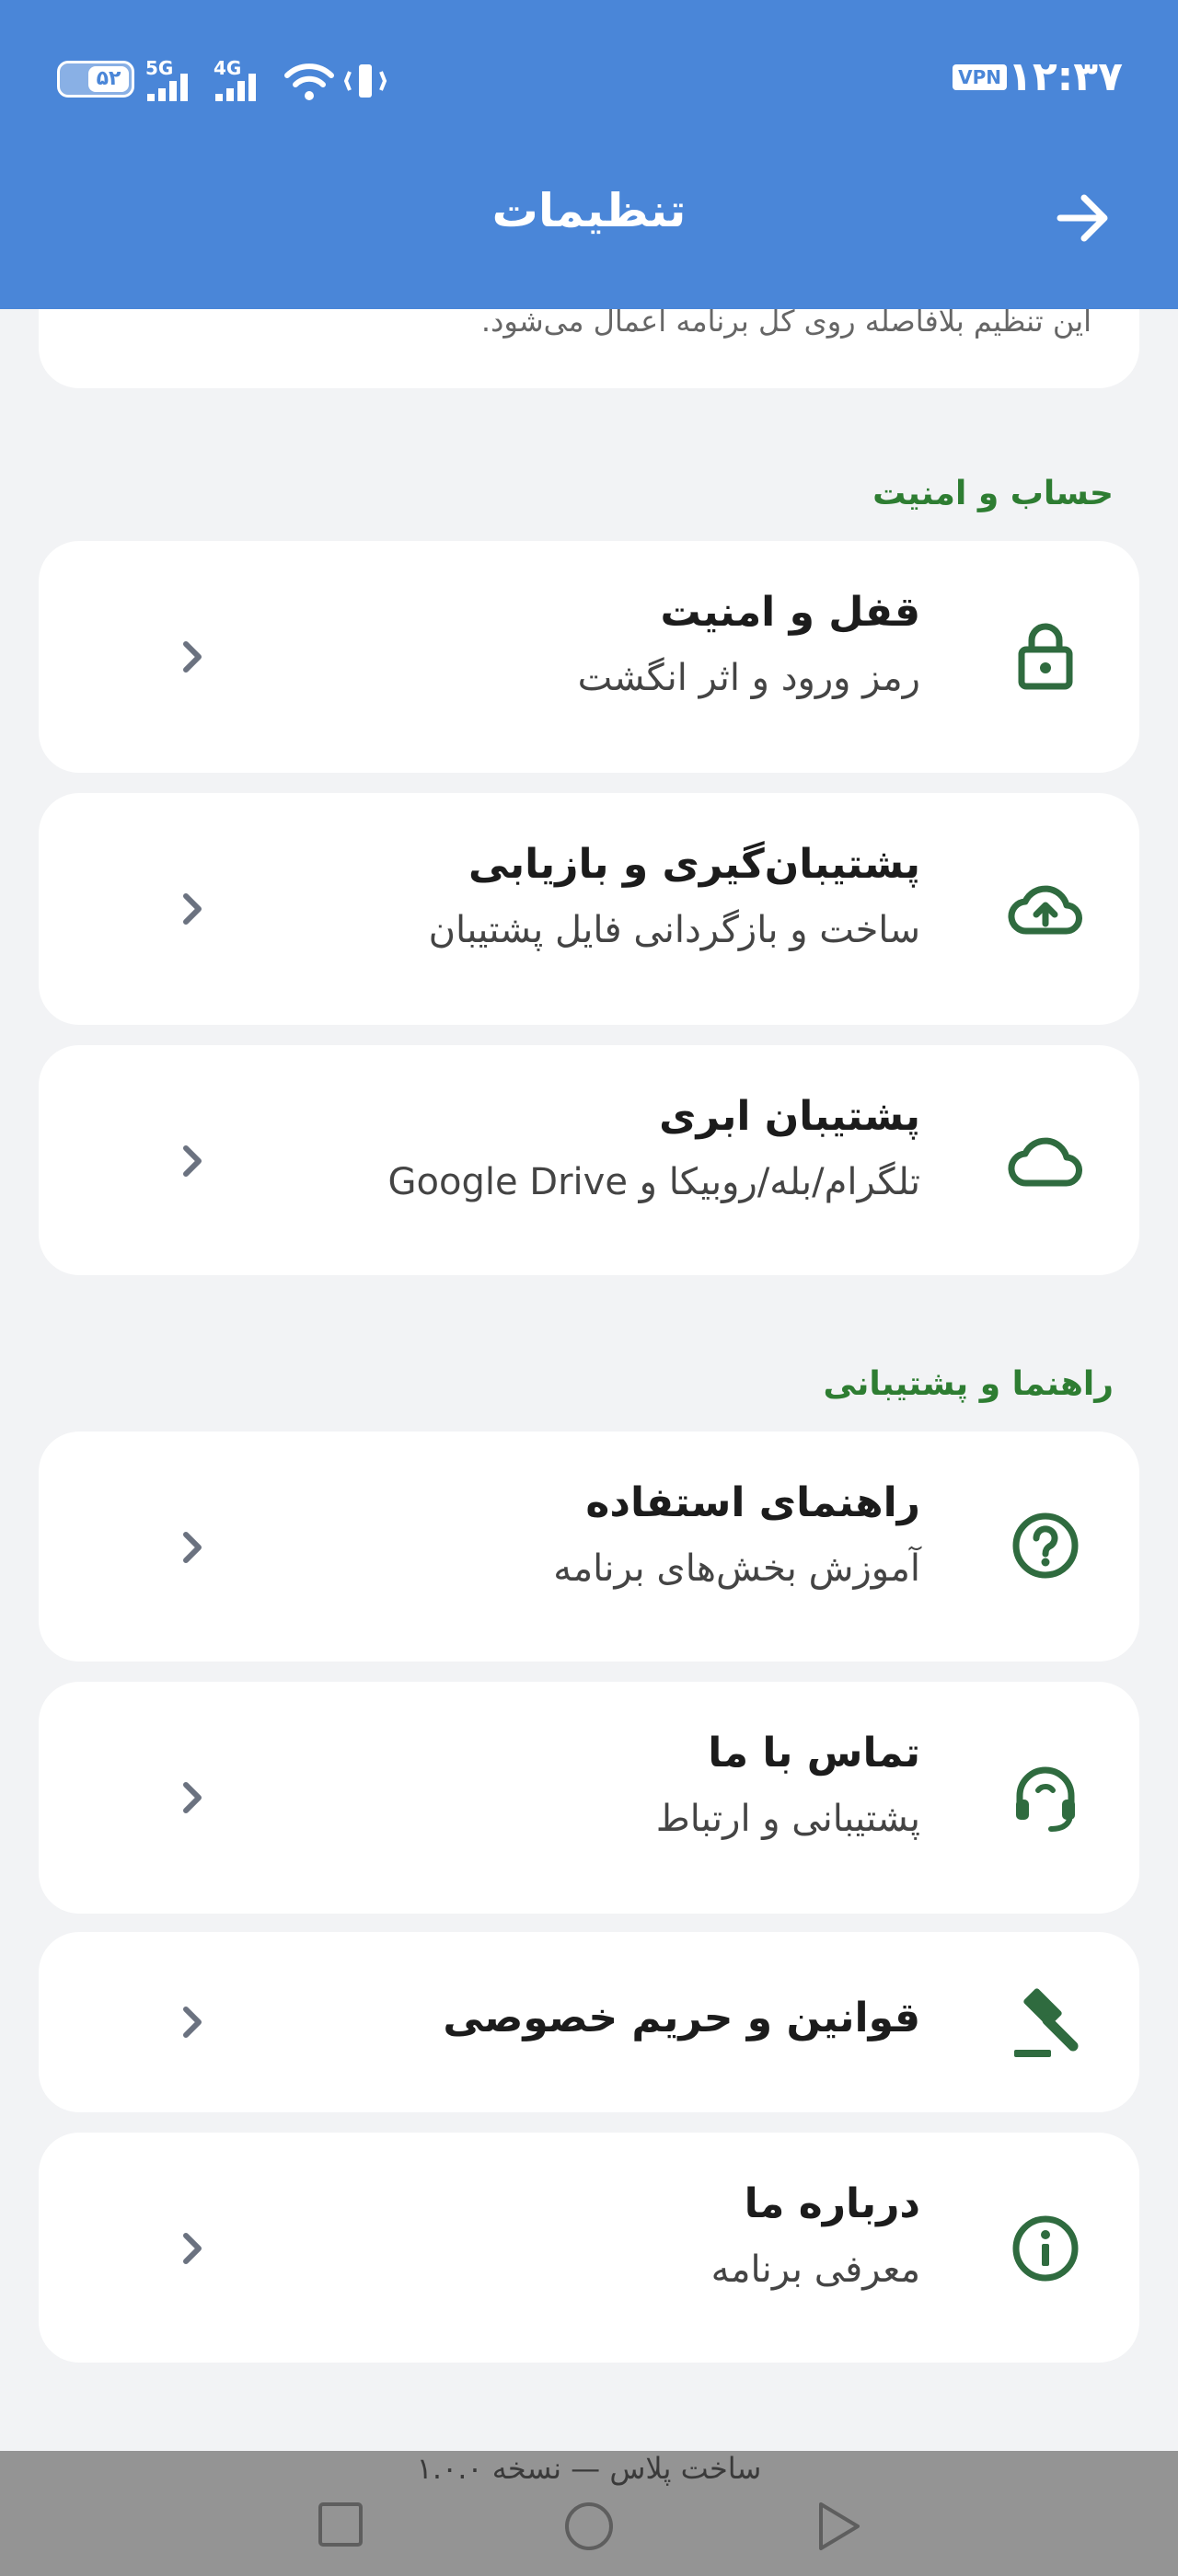 The width and height of the screenshot is (1178, 2576). Describe the element at coordinates (340, 2524) in the screenshot. I see `recent-apps-button` at that location.